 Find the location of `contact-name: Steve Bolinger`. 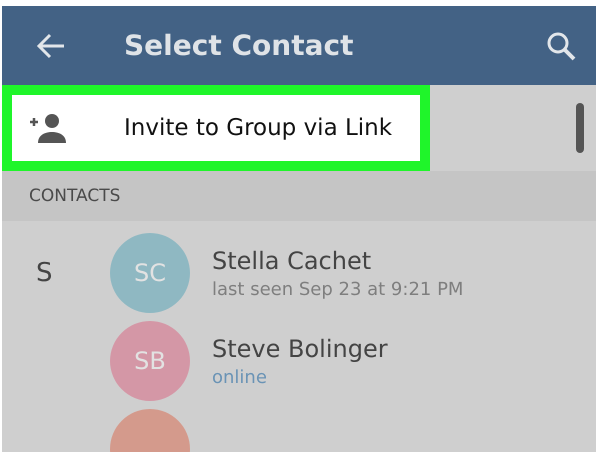

contact-name: Steve Bolinger is located at coordinates (300, 348).